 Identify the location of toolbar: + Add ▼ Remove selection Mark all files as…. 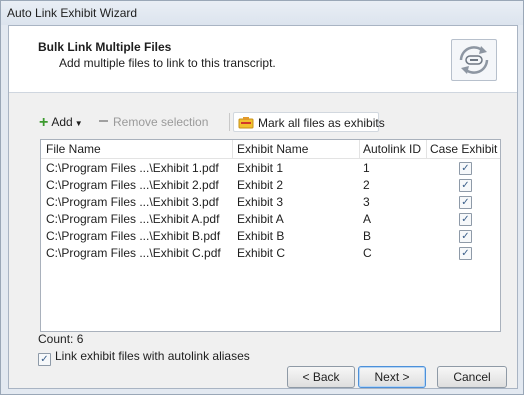
(212, 122).